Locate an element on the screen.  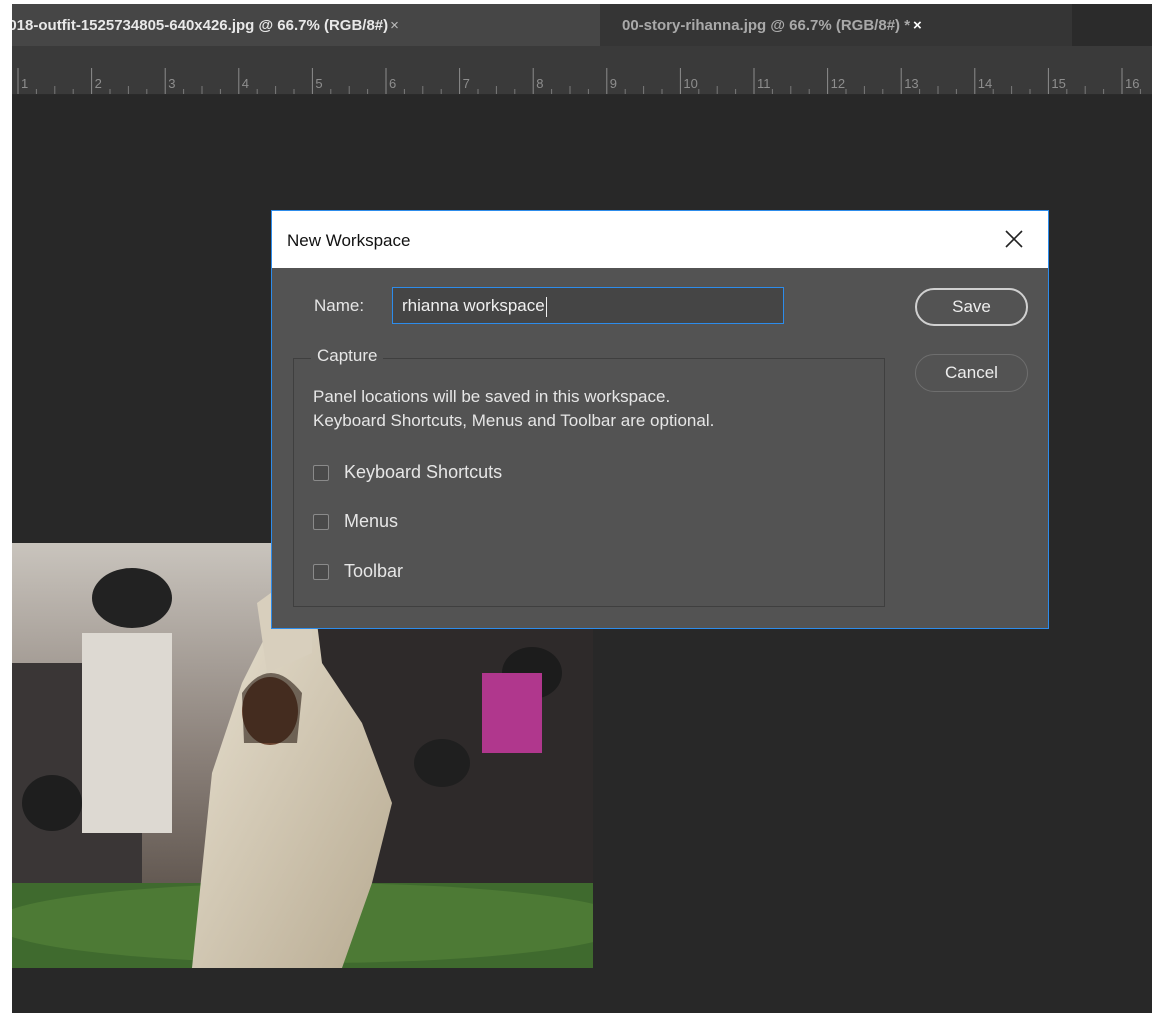
workspace-name-input: rhianna workspace is located at coordinates (588, 305).